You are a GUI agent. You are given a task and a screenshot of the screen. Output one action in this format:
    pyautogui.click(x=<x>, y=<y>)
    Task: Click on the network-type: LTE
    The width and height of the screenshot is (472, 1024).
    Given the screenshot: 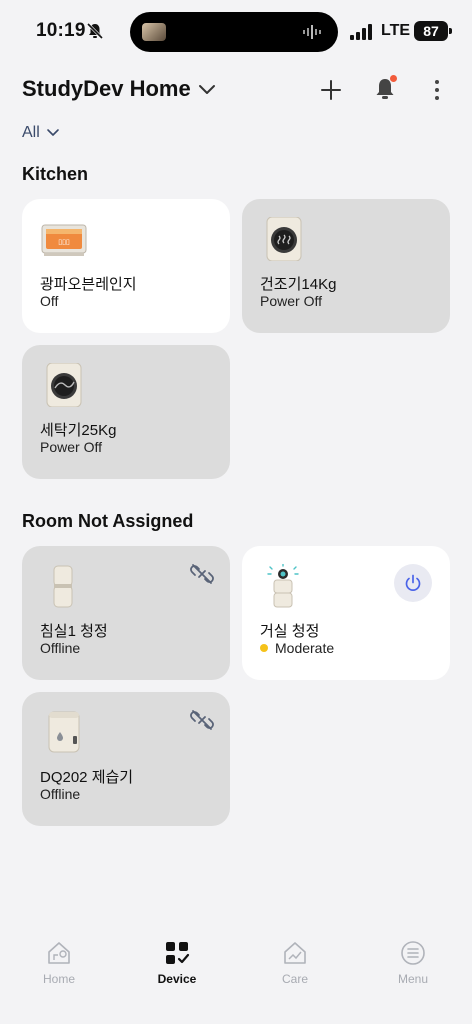 What is the action you would take?
    pyautogui.click(x=396, y=30)
    